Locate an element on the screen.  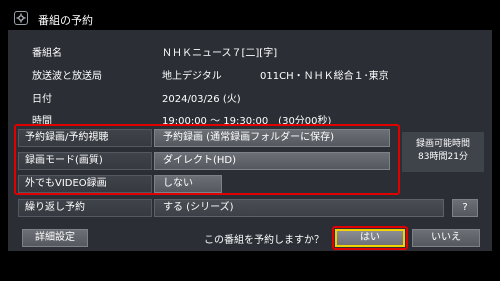
bottom-bar is located at coordinates (250, 262).